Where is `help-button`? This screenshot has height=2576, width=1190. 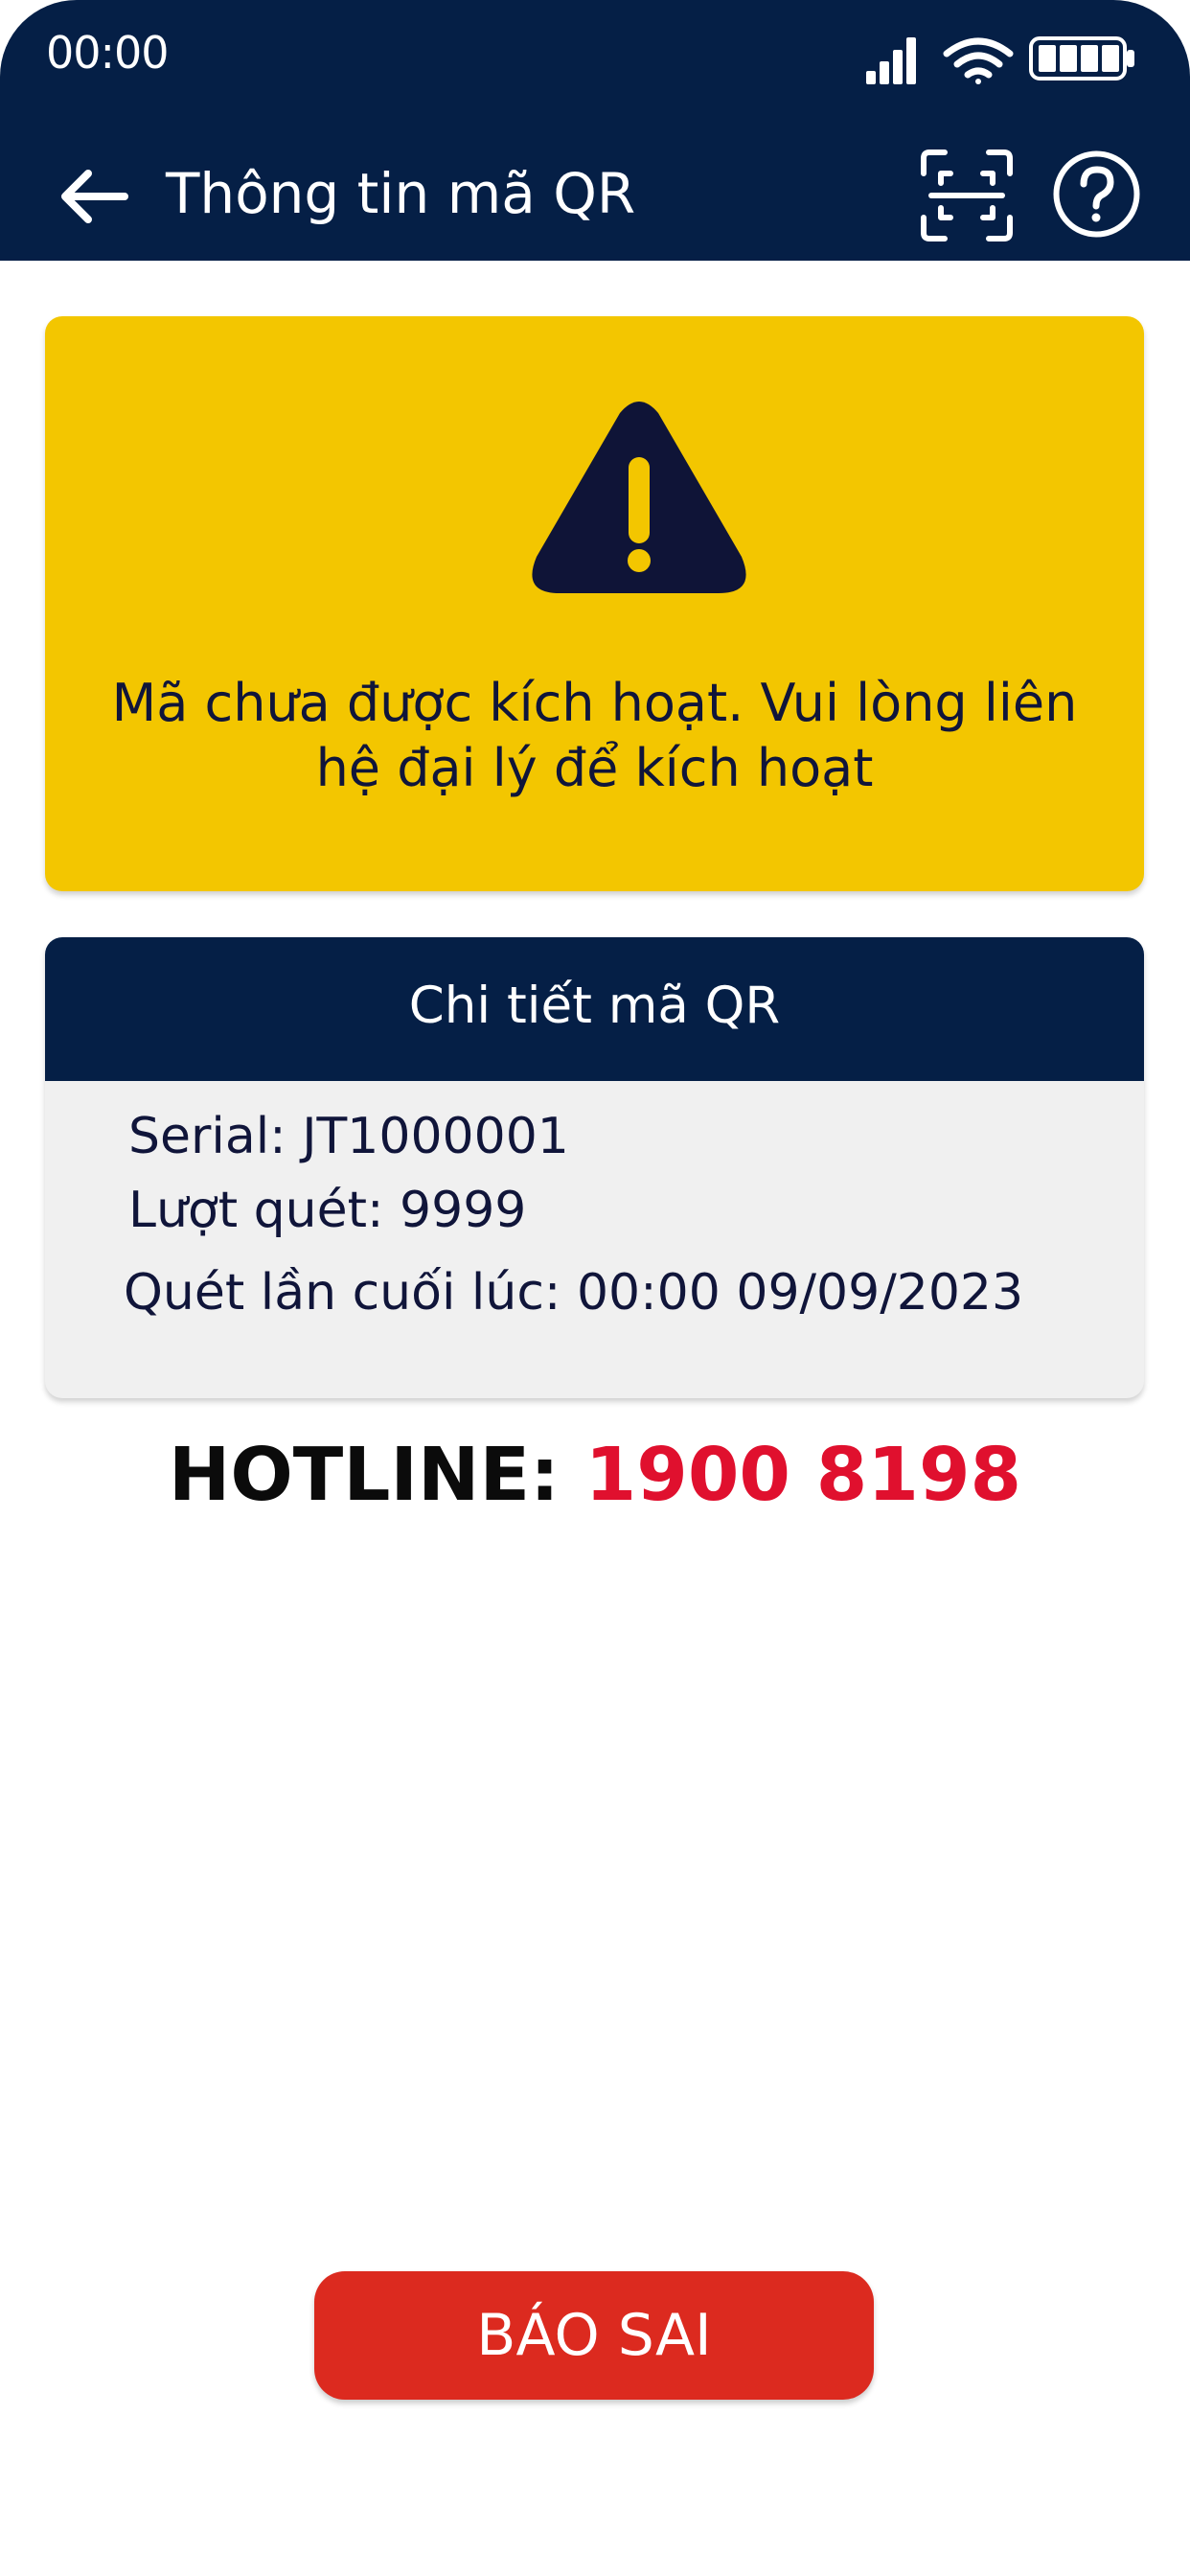 help-button is located at coordinates (1097, 194).